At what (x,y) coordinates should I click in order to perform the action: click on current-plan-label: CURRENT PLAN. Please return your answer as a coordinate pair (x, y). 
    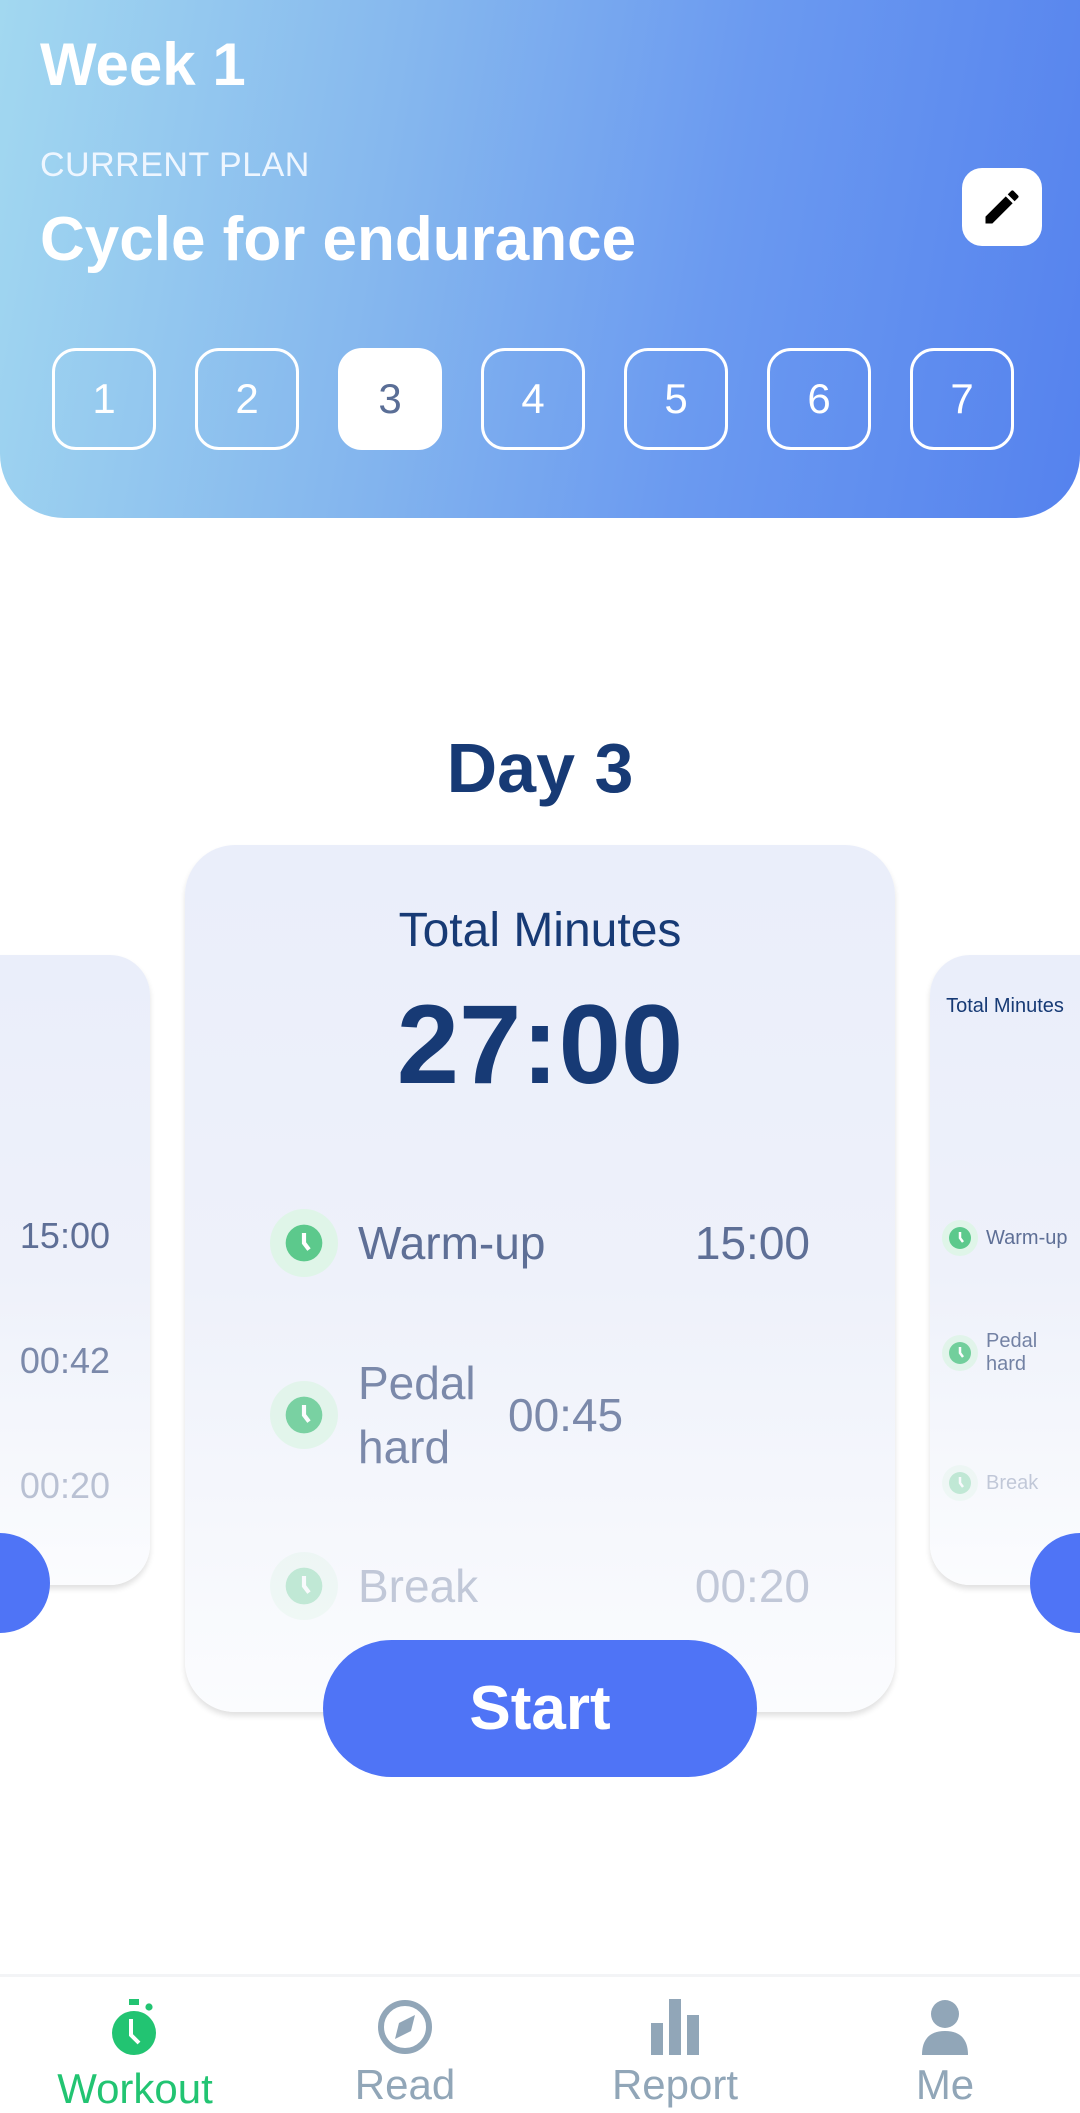
    Looking at the image, I should click on (175, 165).